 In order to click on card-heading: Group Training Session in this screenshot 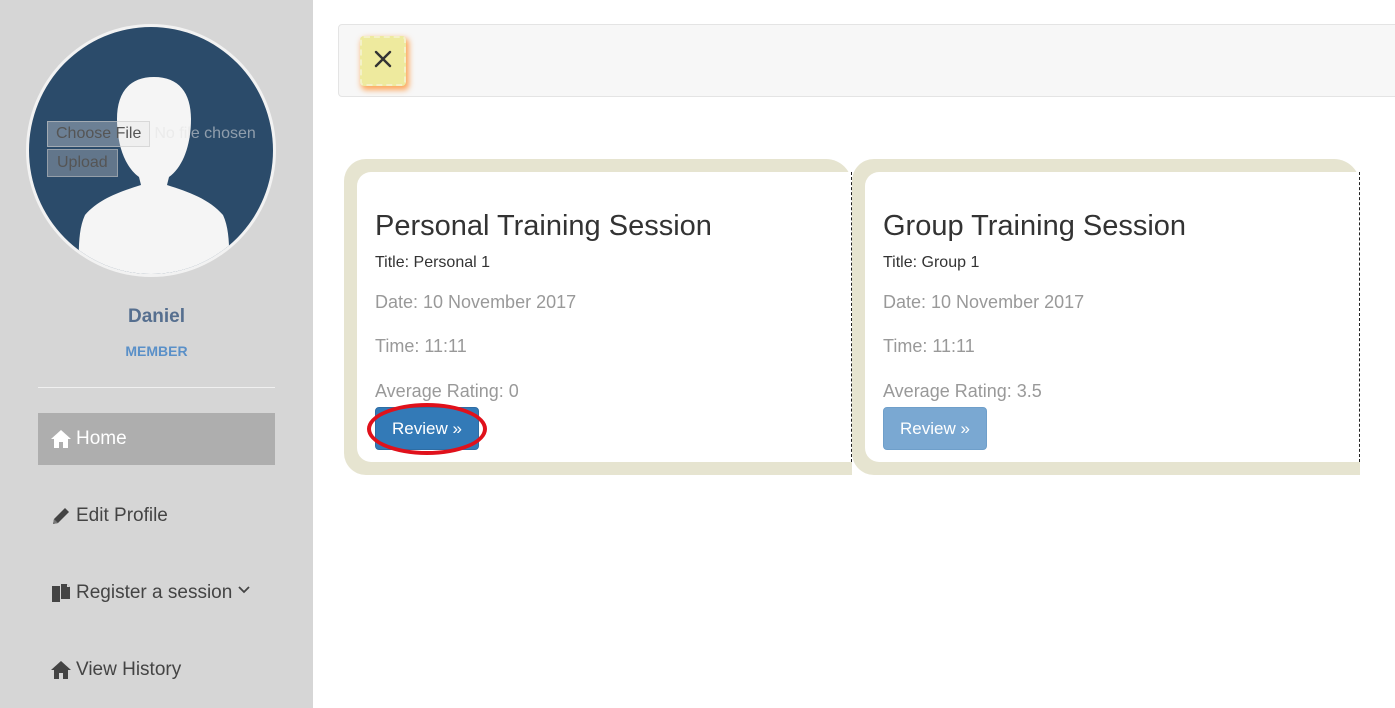, I will do `click(1035, 226)`.